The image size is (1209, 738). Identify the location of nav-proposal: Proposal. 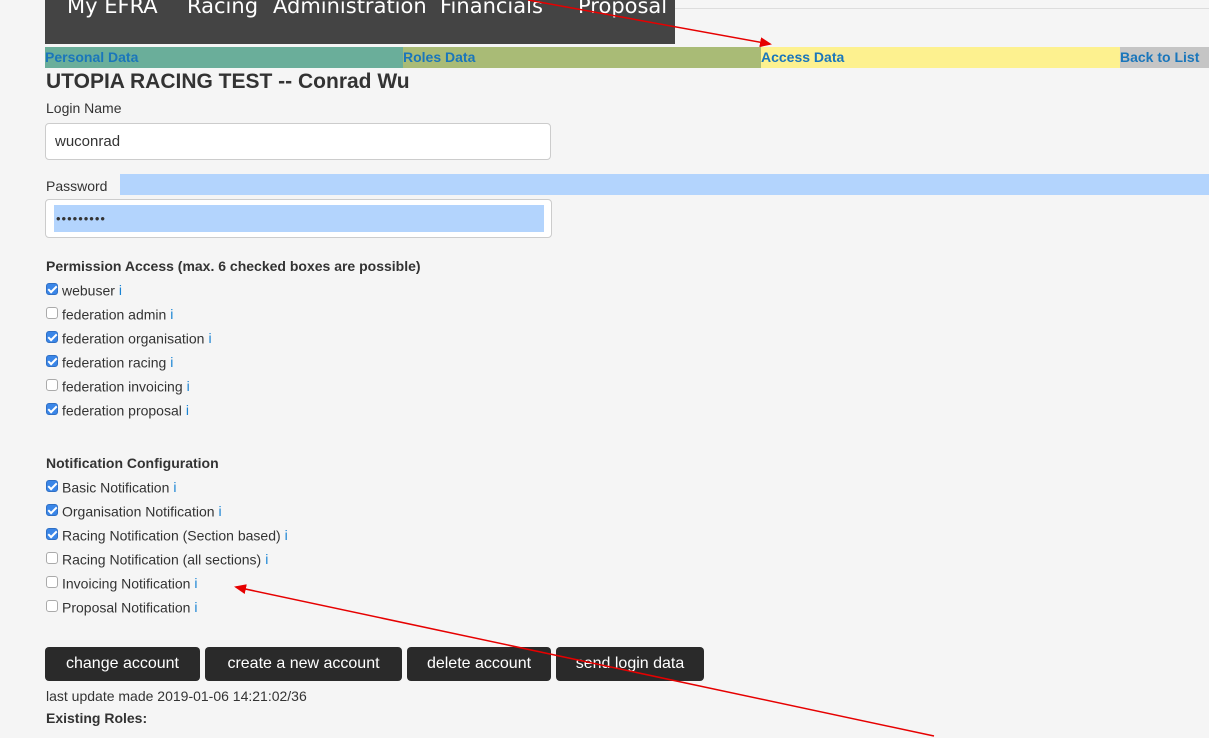
(622, 9).